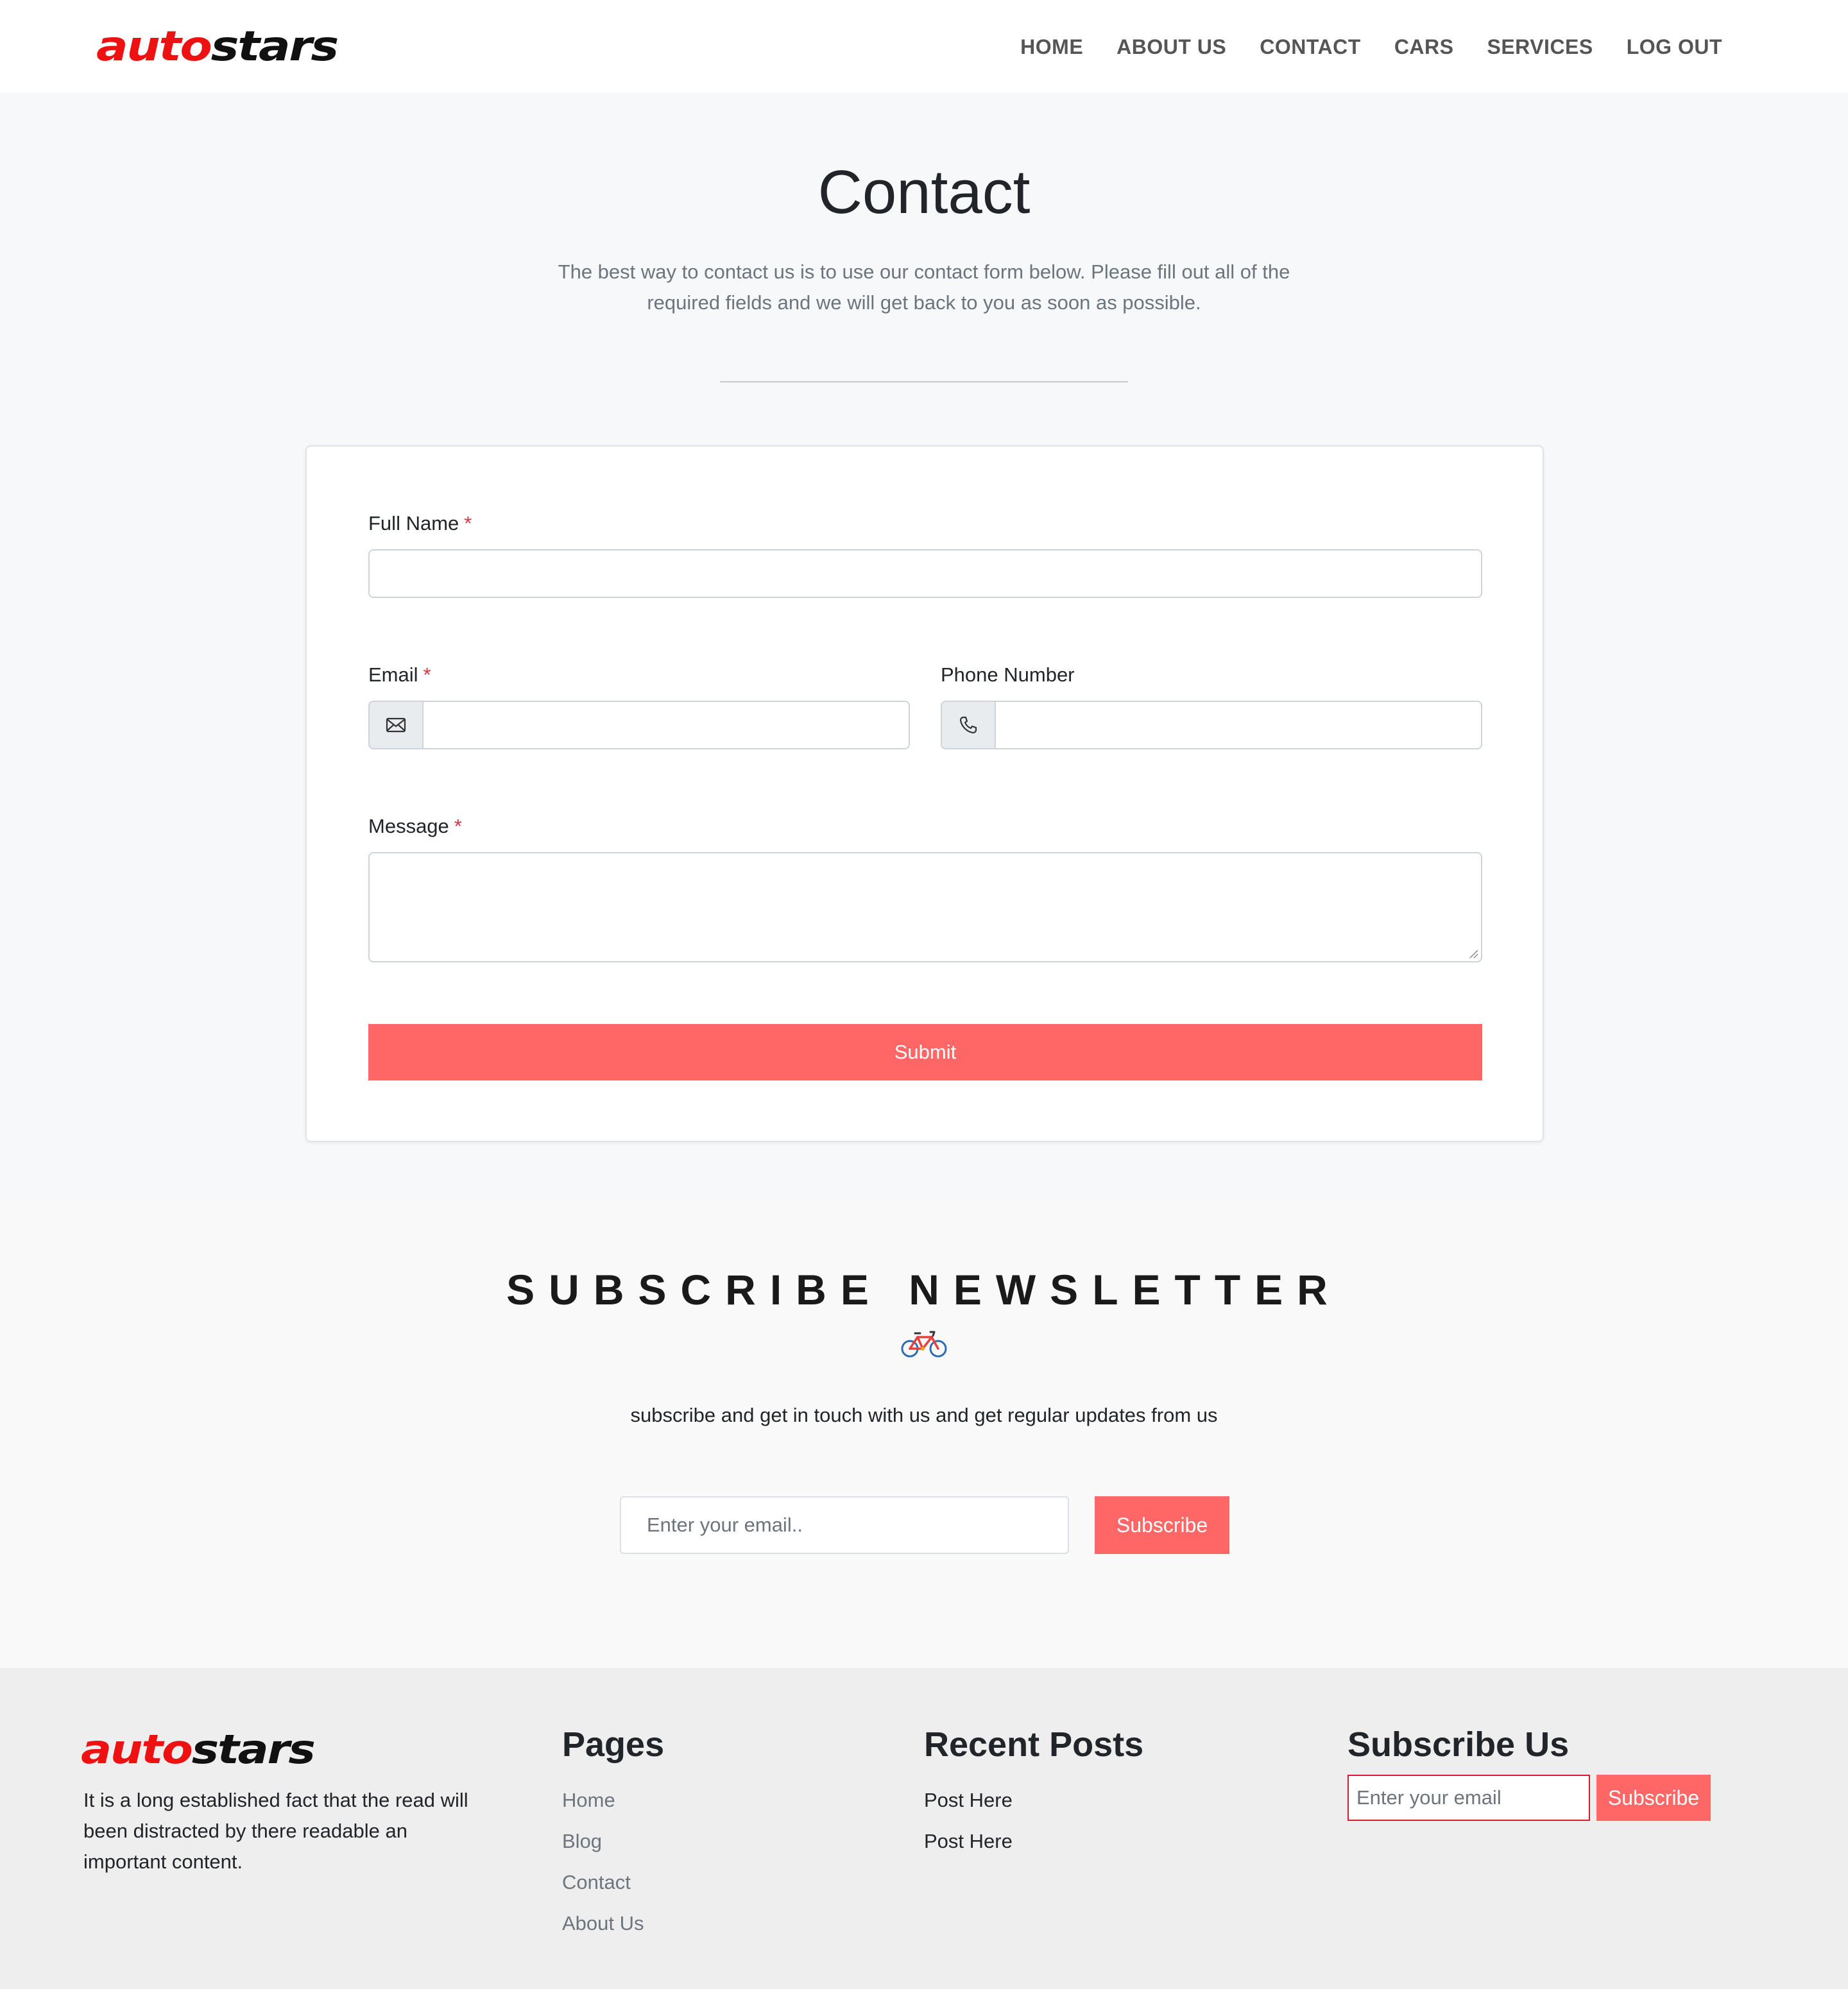 The width and height of the screenshot is (1848, 1989). I want to click on newsletter-subscribe-button: Subscribe, so click(1162, 1525).